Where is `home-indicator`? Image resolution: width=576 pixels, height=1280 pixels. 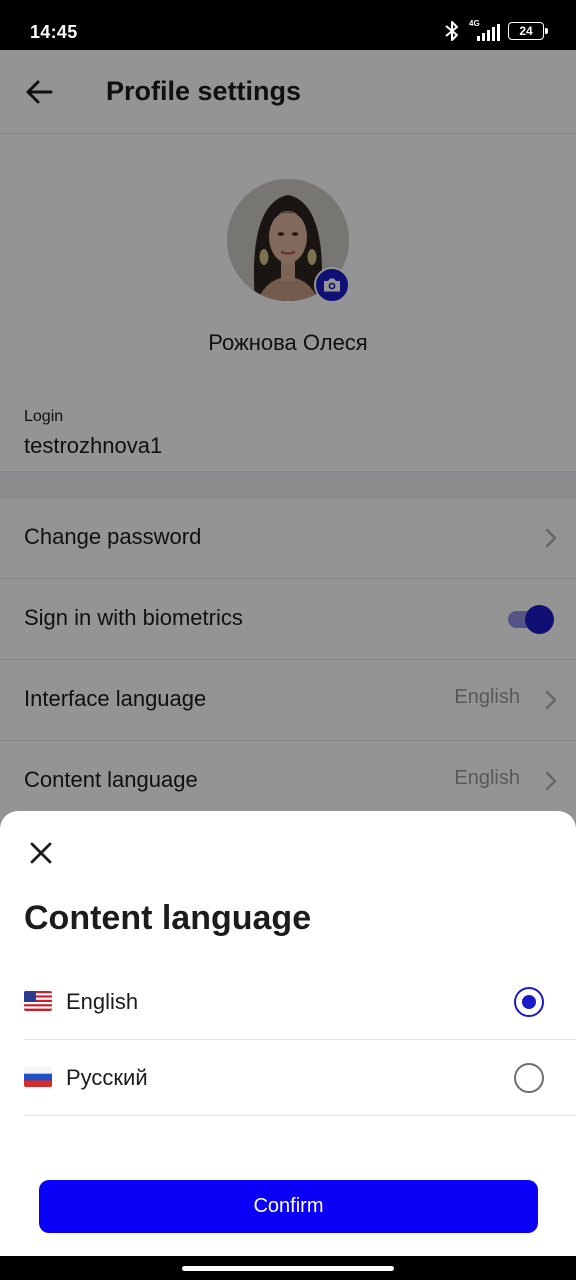 home-indicator is located at coordinates (288, 1268).